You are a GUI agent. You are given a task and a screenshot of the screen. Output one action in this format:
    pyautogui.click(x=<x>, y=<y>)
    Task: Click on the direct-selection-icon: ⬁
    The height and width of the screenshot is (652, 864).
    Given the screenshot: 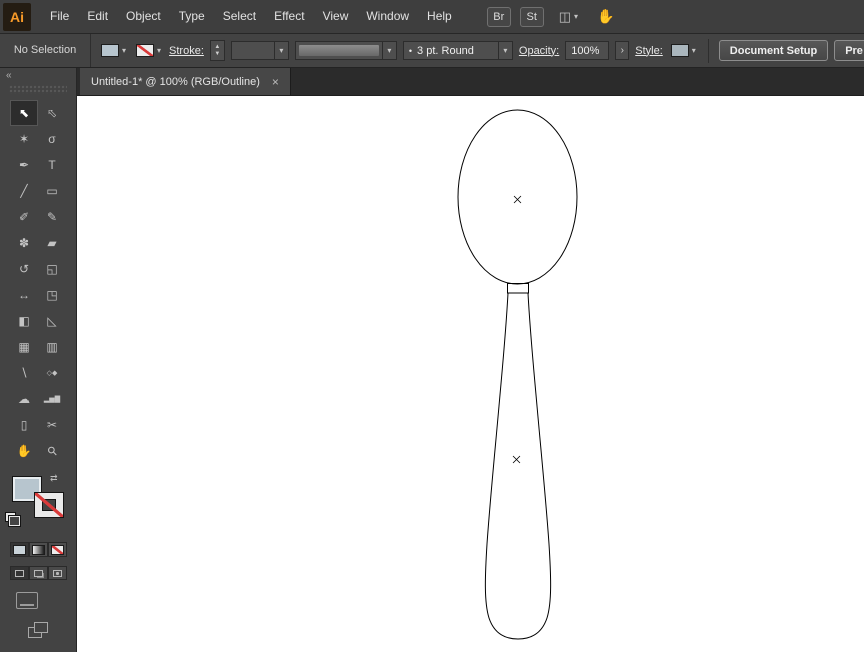 What is the action you would take?
    pyautogui.click(x=52, y=113)
    